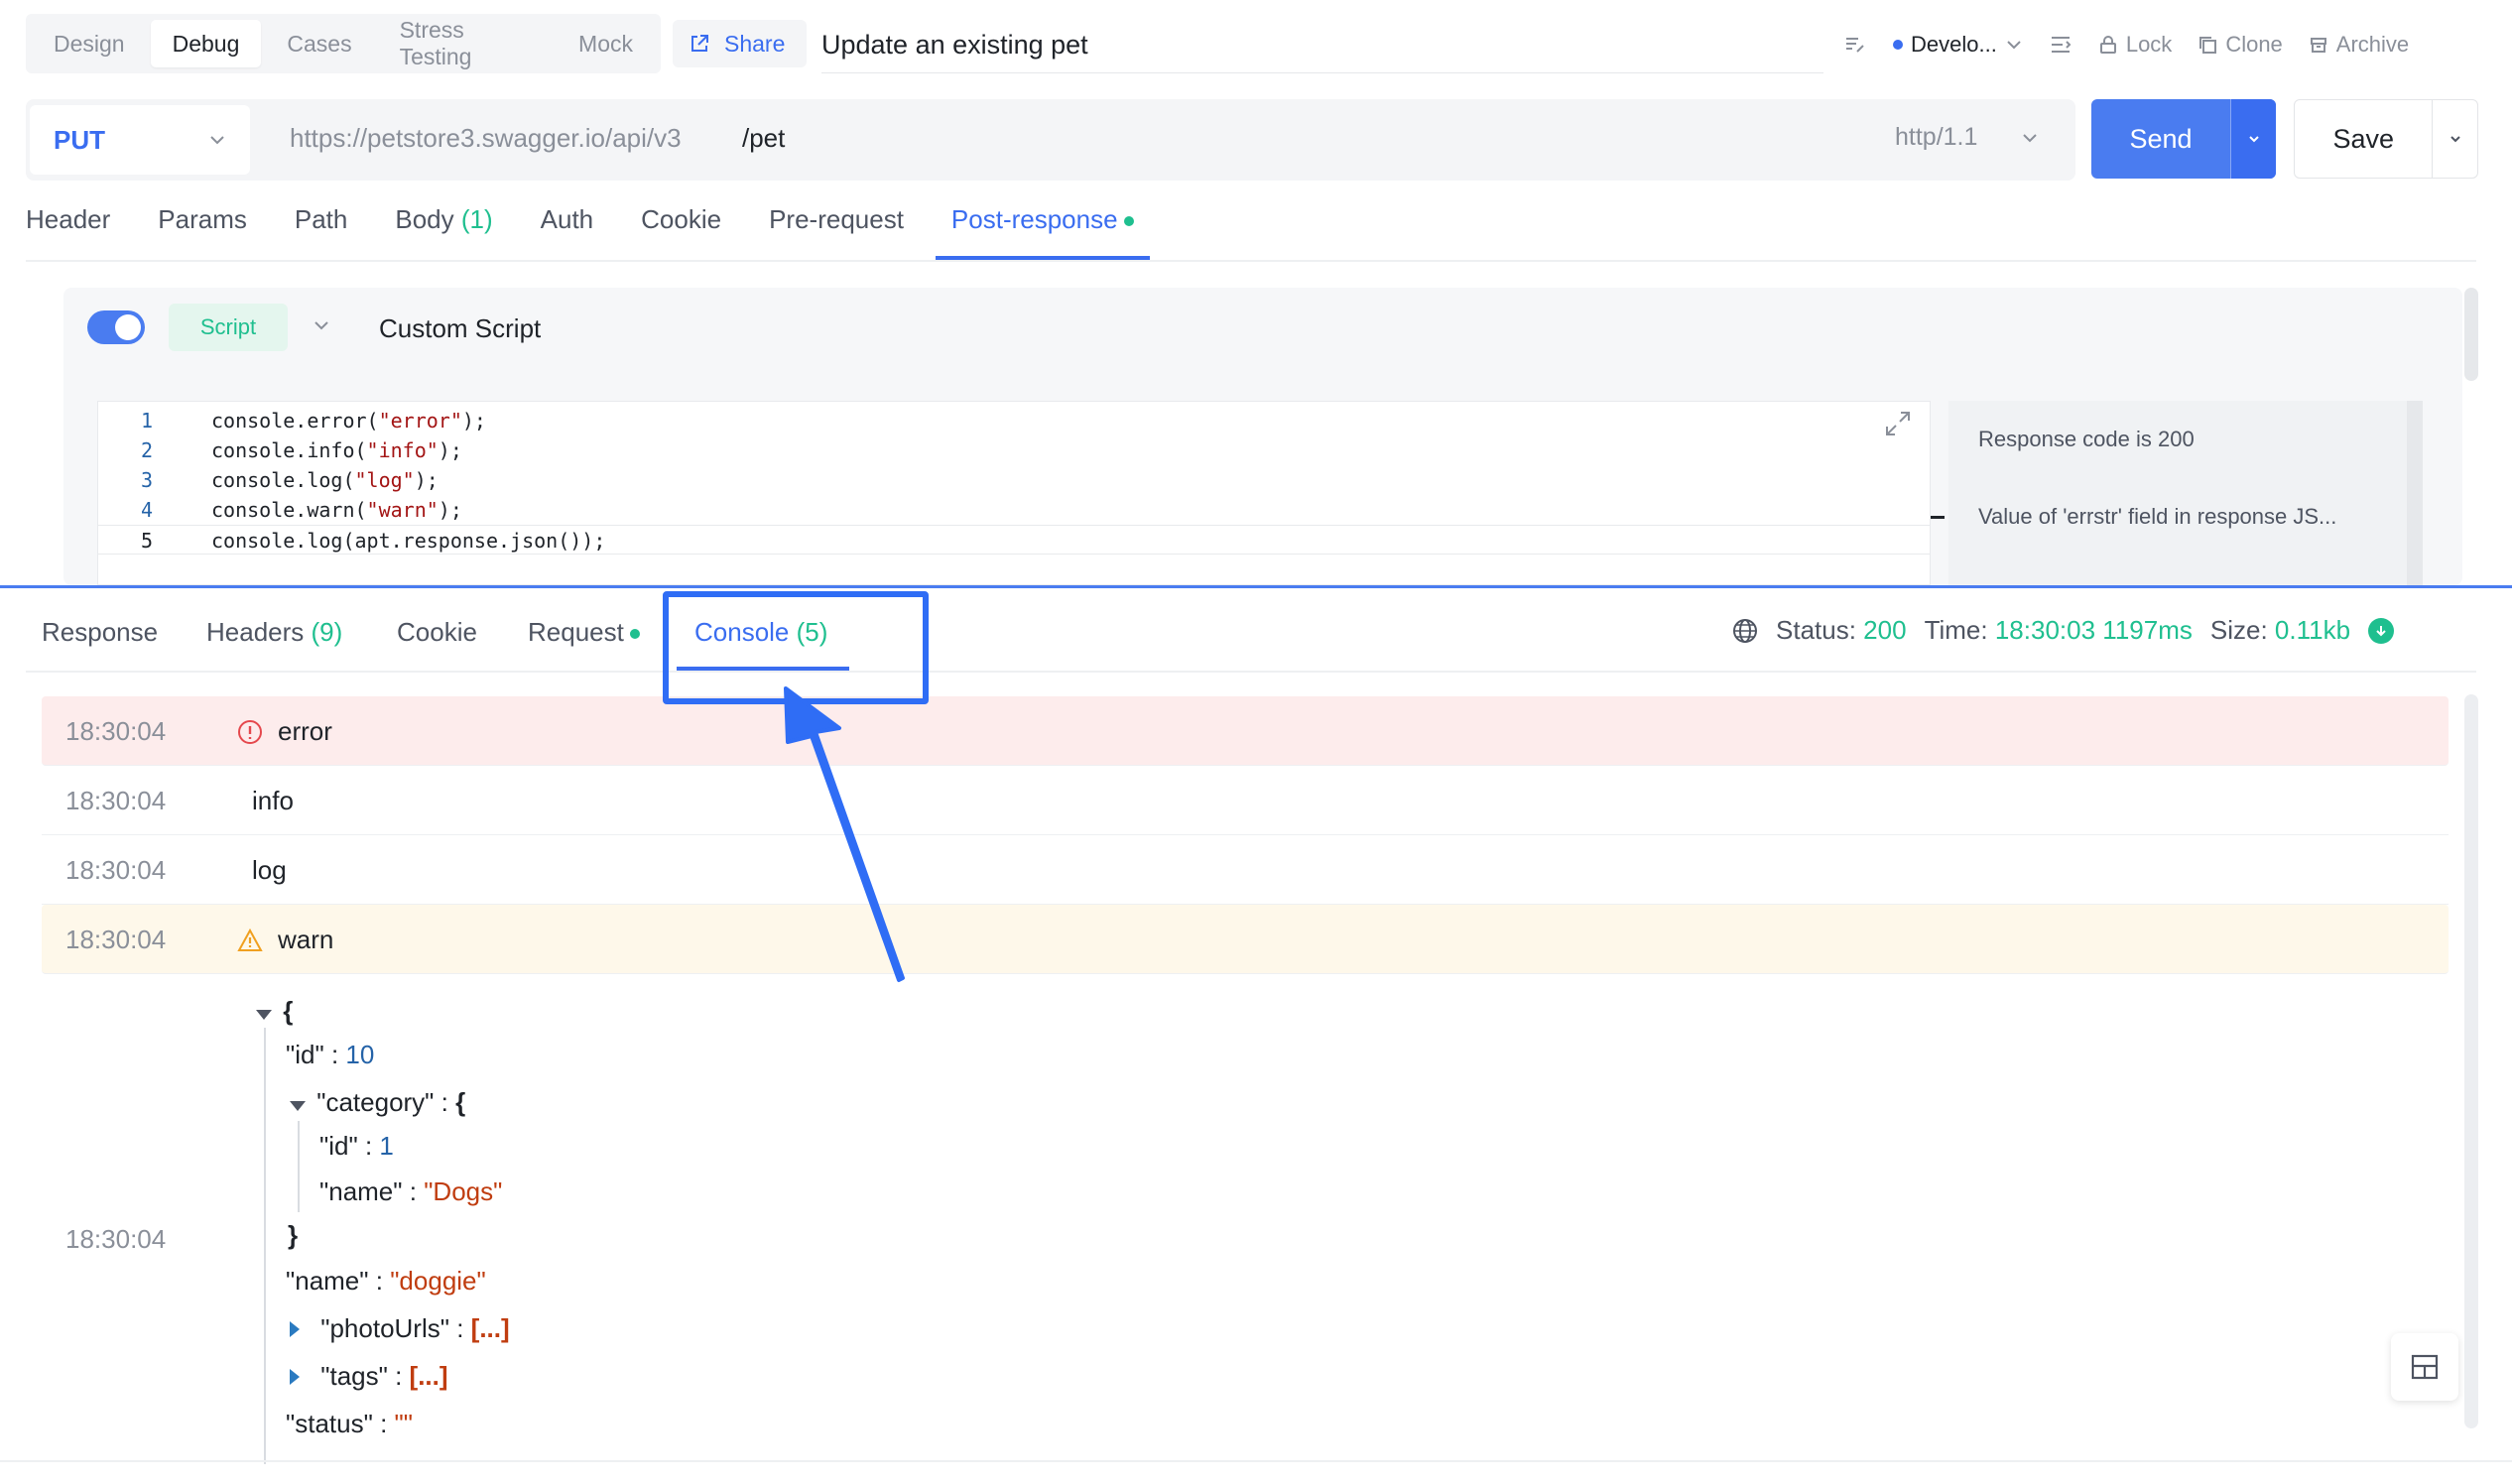  I want to click on assertion-item: Response code is 200, so click(2086, 439).